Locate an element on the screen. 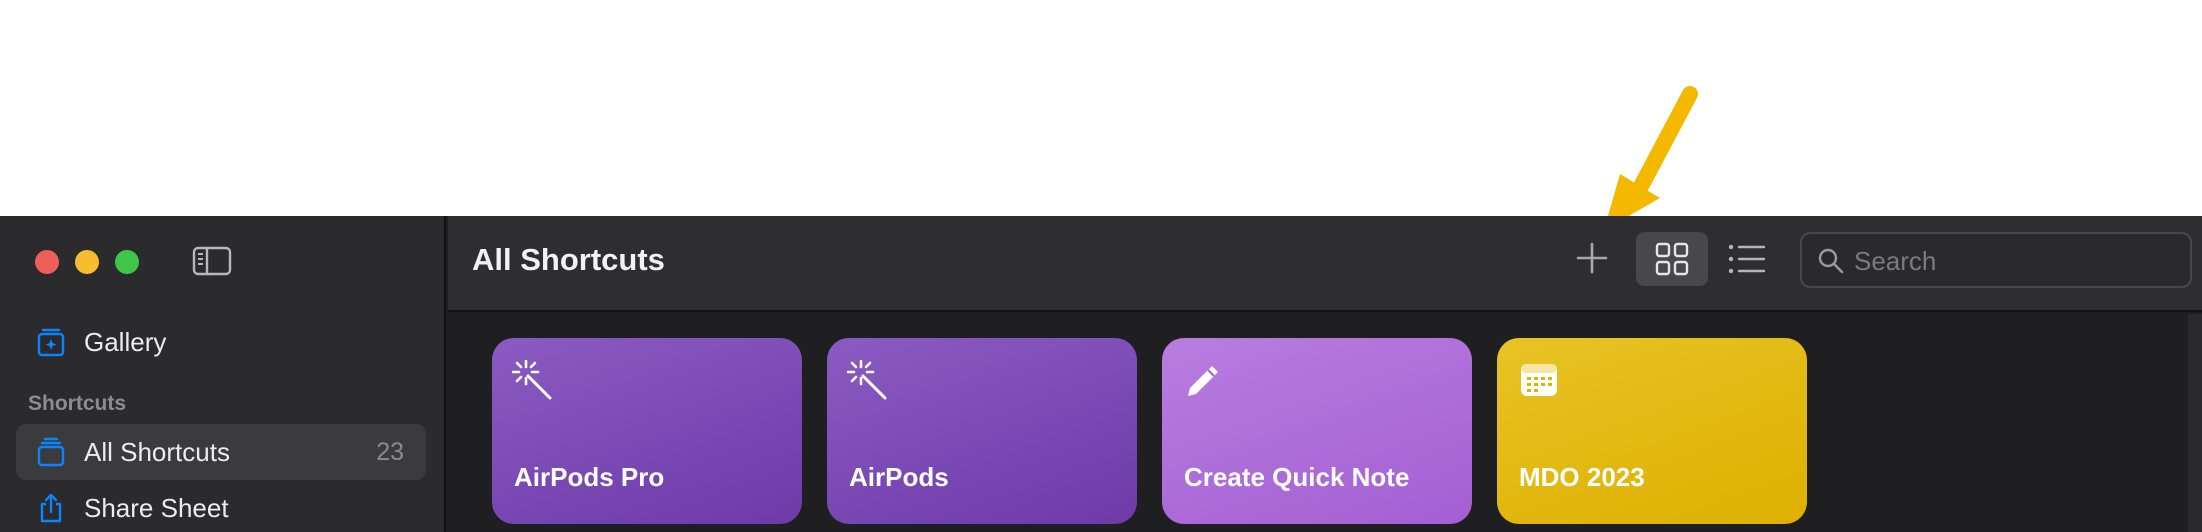  page-title: All Shortcuts is located at coordinates (568, 259).